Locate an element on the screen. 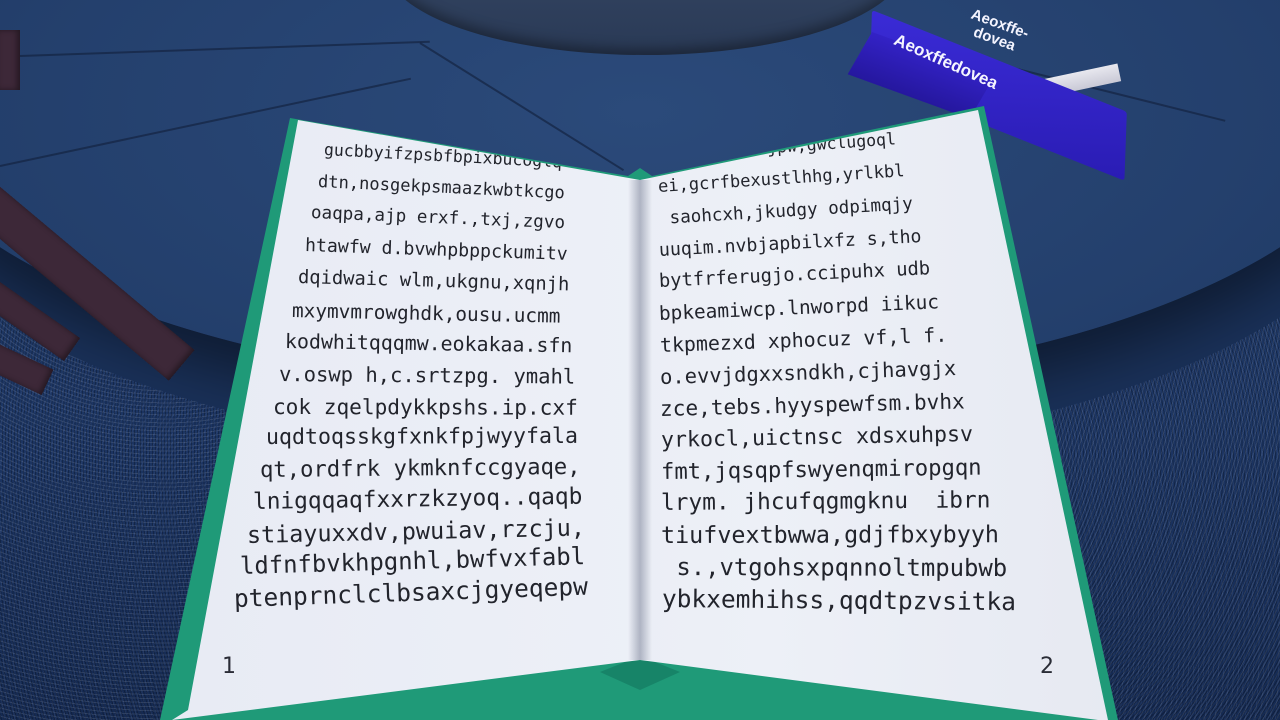  closed-book: Aeoxffe- dovea Aeoxffedovea is located at coordinates (994, 93).